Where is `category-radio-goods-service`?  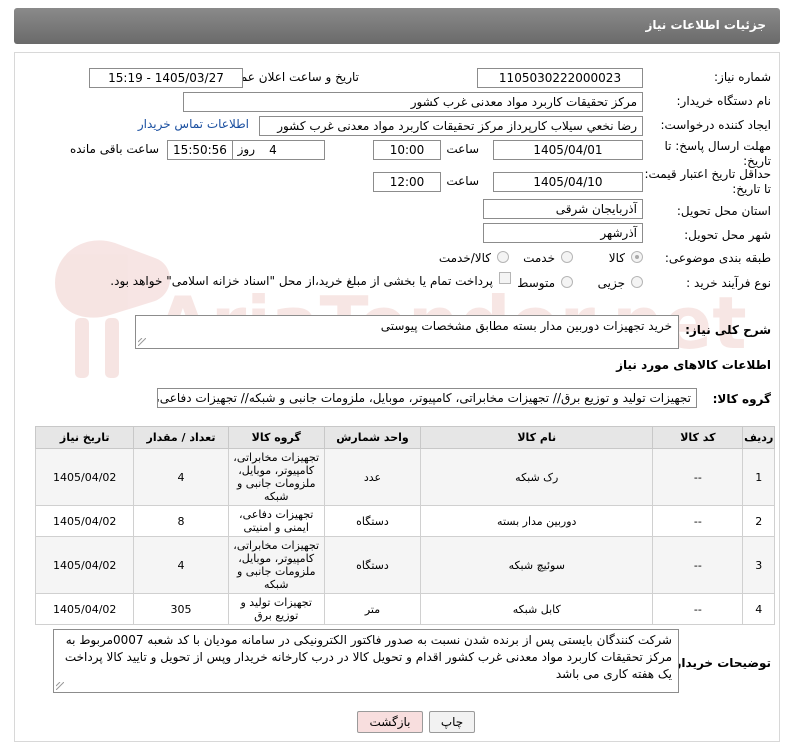
category-radio-goods-service is located at coordinates (503, 257).